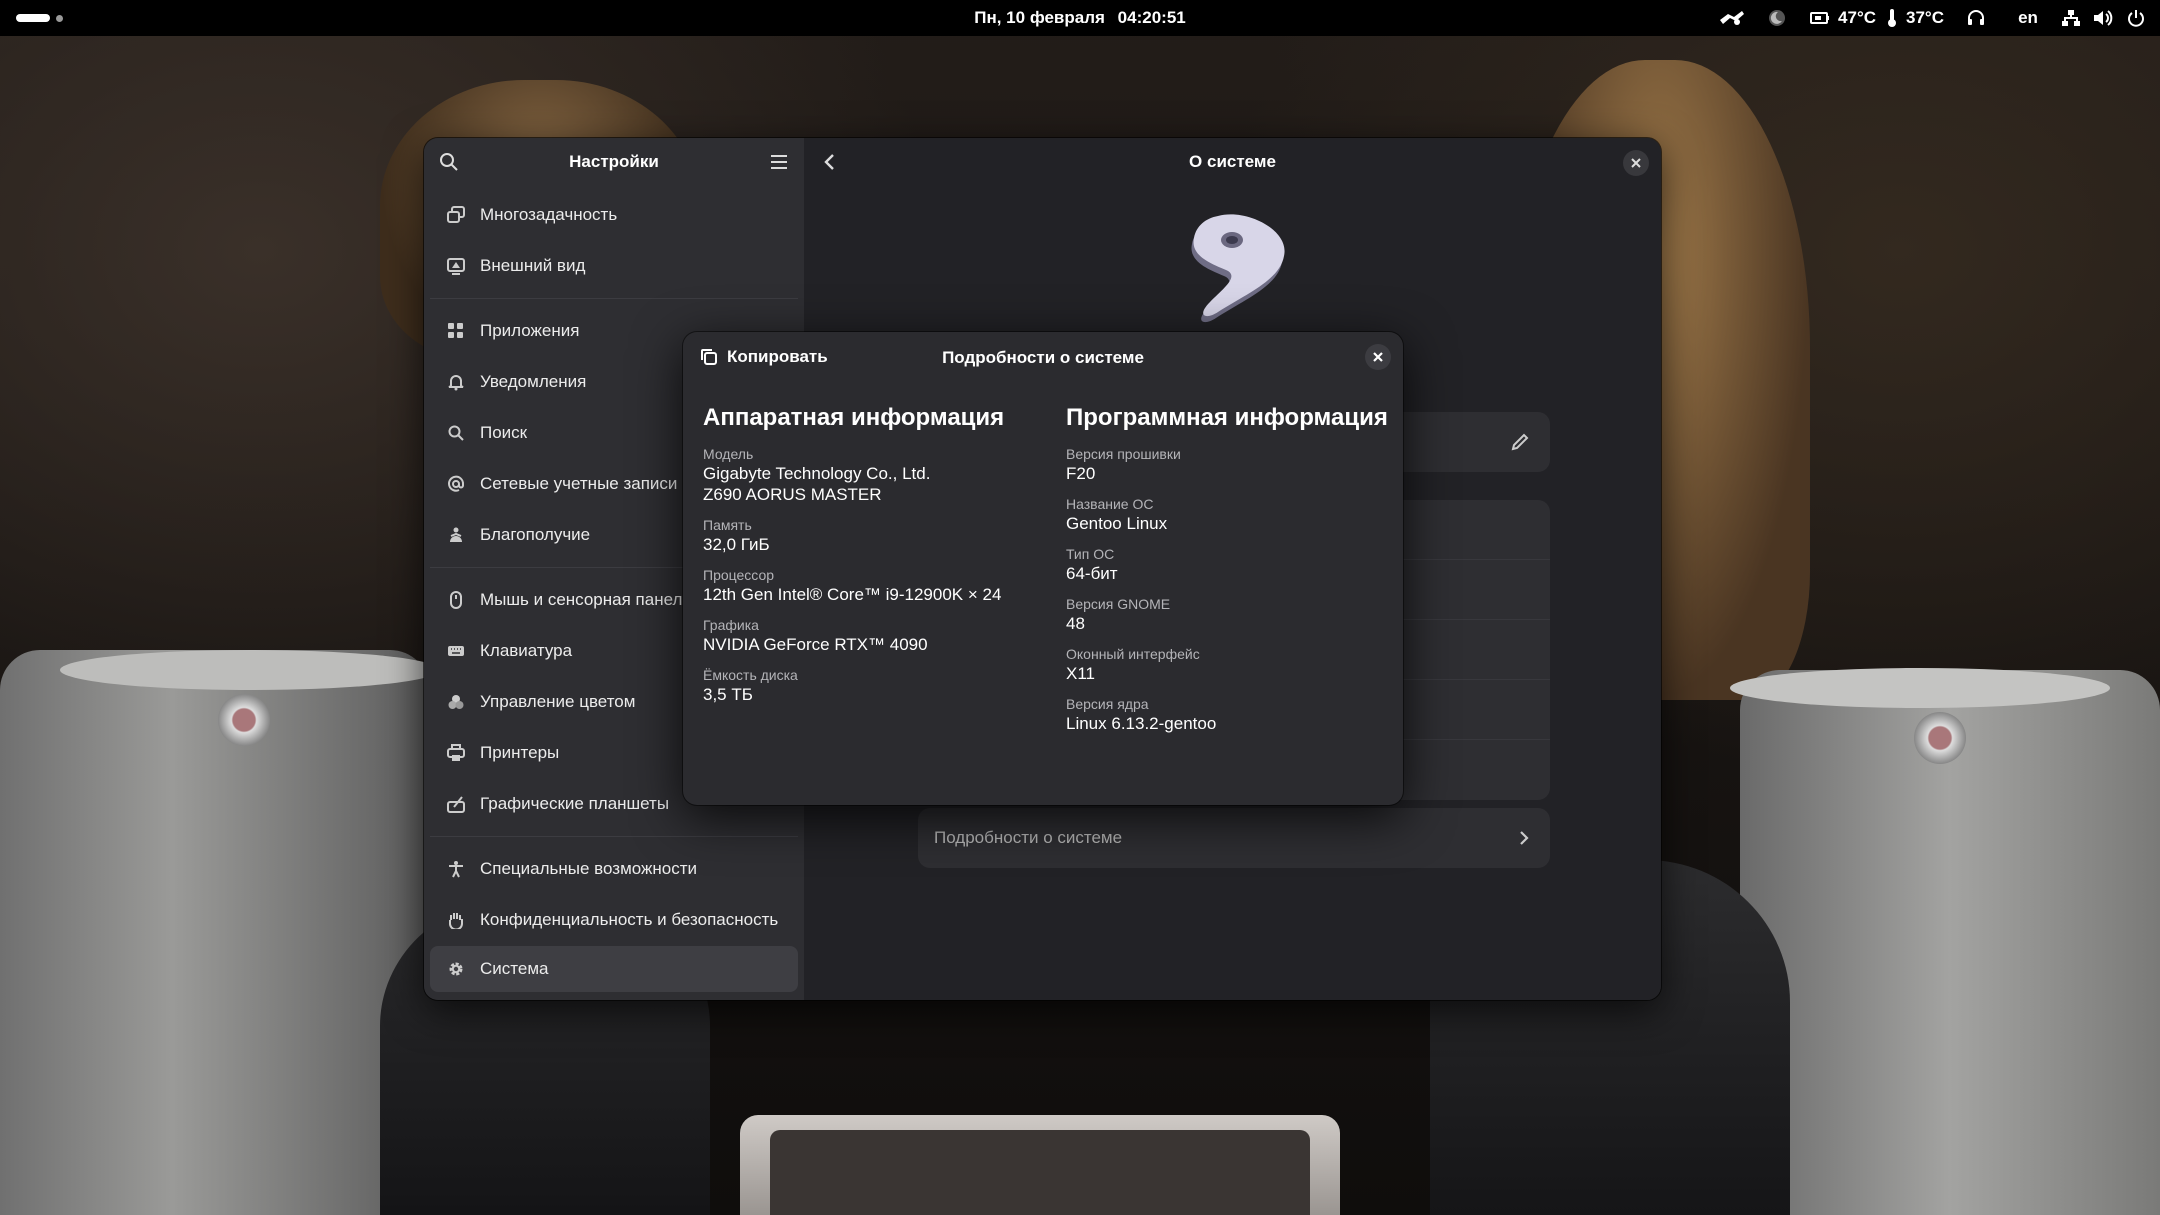 The width and height of the screenshot is (2160, 1215). Describe the element at coordinates (1636, 163) in the screenshot. I see `window-close-button` at that location.